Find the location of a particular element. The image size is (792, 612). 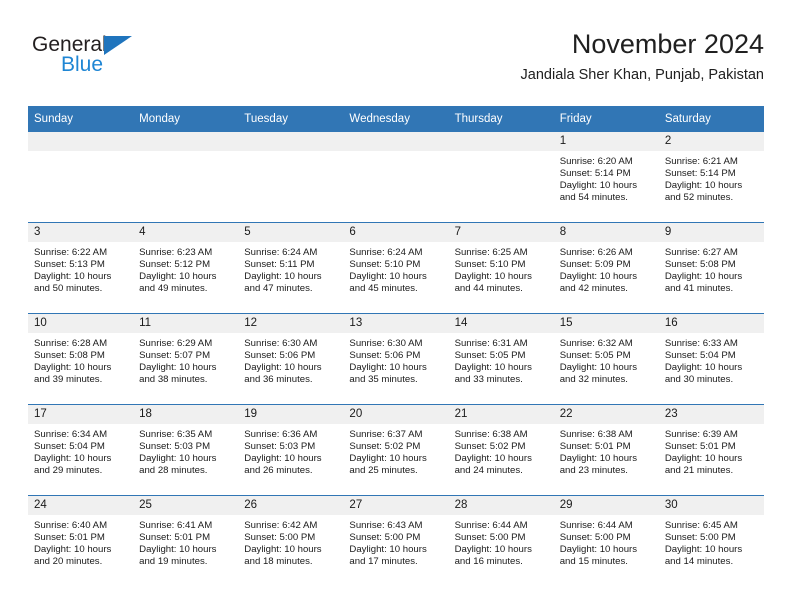

sunset-text: Sunset: 5:03 PM is located at coordinates (280, 447).